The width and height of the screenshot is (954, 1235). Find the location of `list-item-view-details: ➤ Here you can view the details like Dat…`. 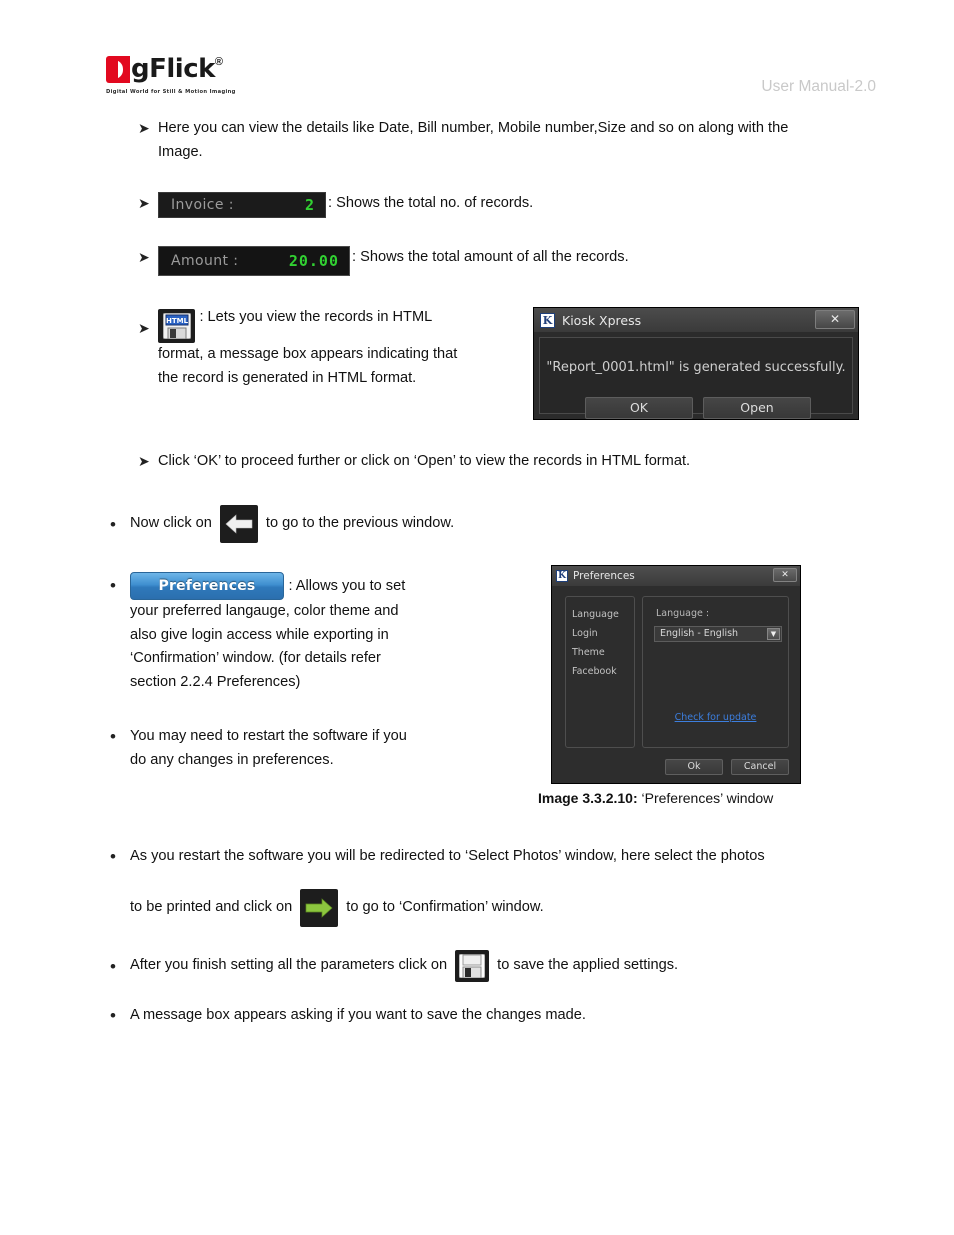

list-item-view-details: ➤ Here you can view the details like Dat… is located at coordinates (488, 140).